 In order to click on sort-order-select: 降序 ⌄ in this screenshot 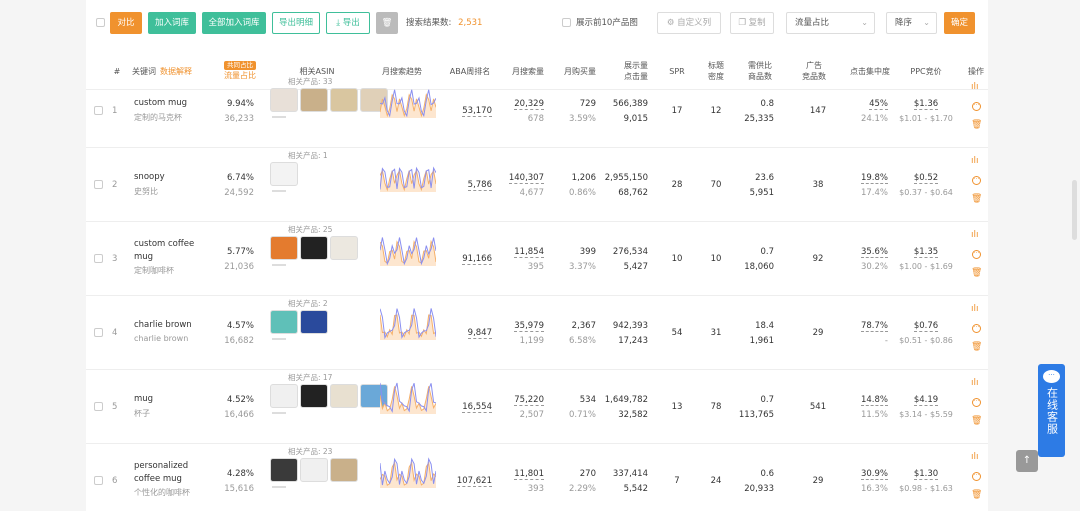, I will do `click(911, 23)`.